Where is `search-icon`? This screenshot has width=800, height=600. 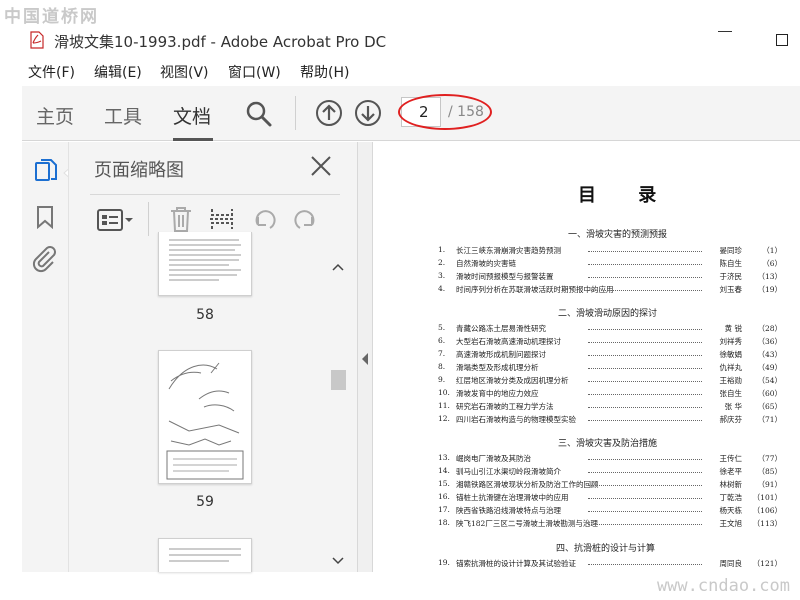
search-icon is located at coordinates (259, 114).